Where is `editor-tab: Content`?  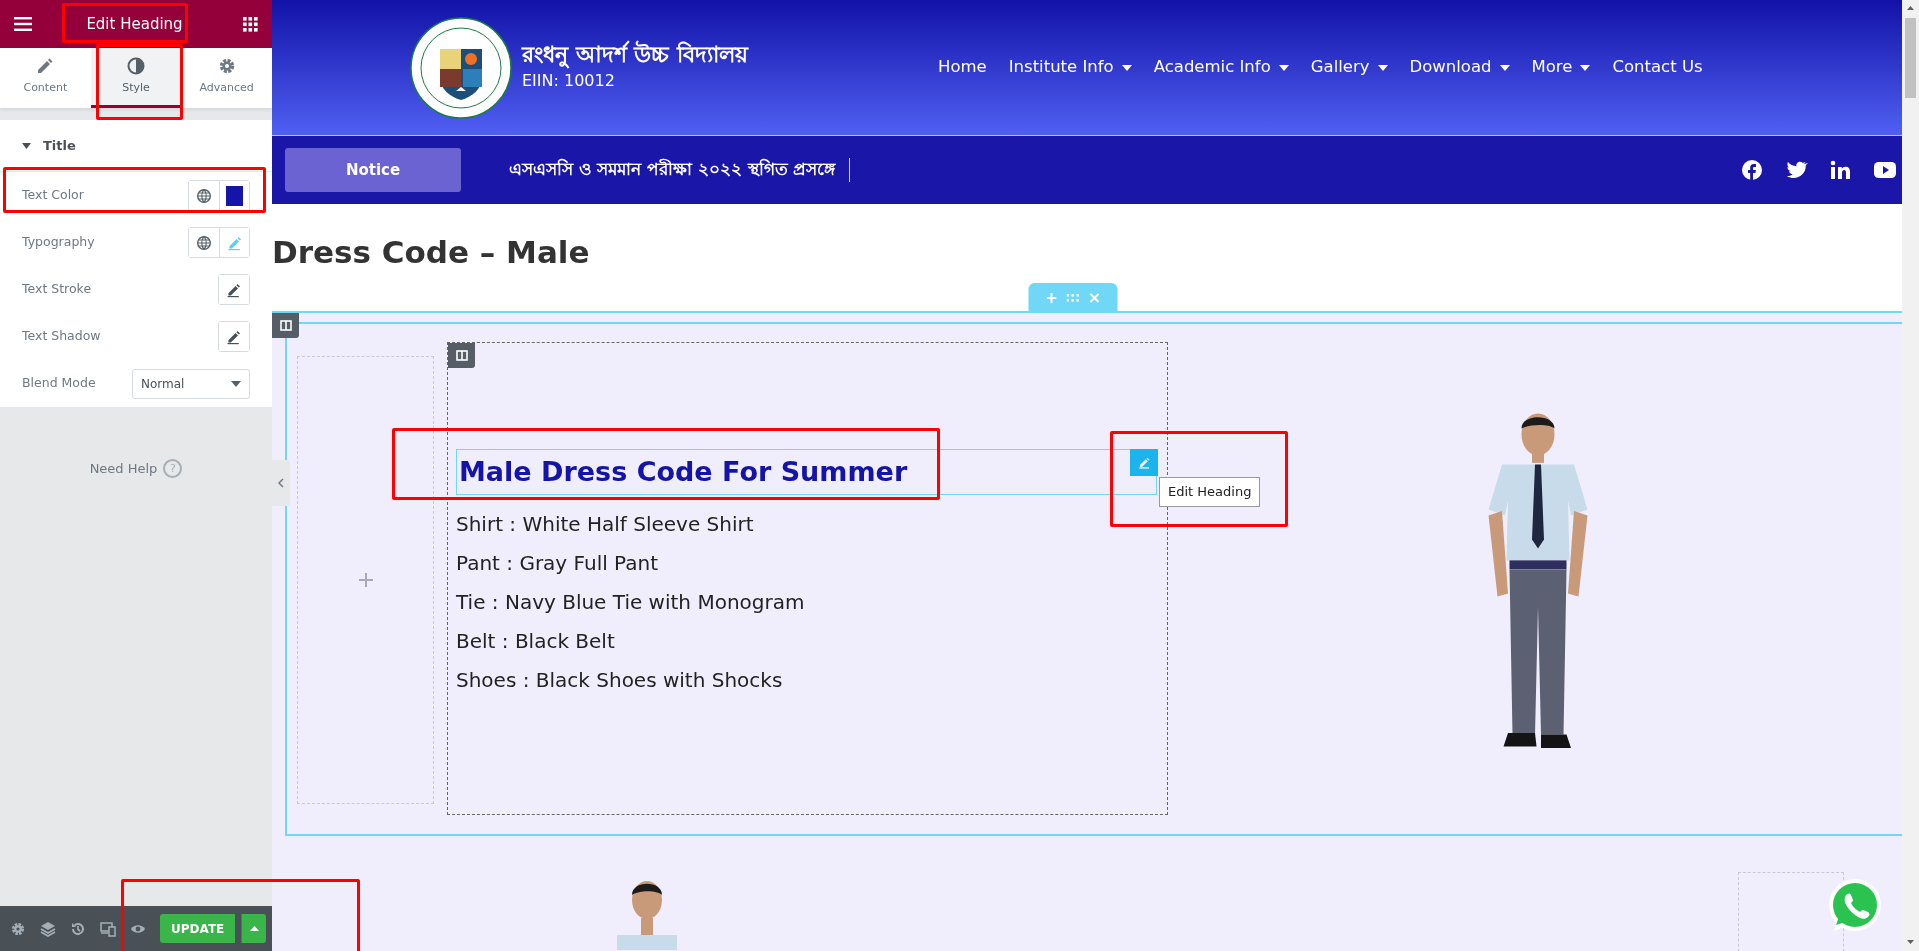
editor-tab: Content is located at coordinates (45, 78).